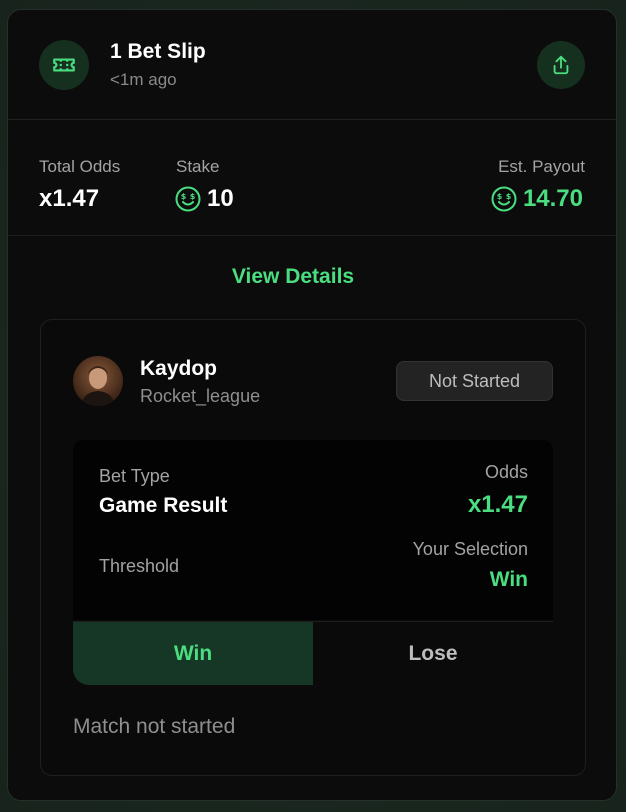 This screenshot has height=812, width=626. Describe the element at coordinates (143, 79) in the screenshot. I see `bet-slip-timestamp: <1m ago` at that location.